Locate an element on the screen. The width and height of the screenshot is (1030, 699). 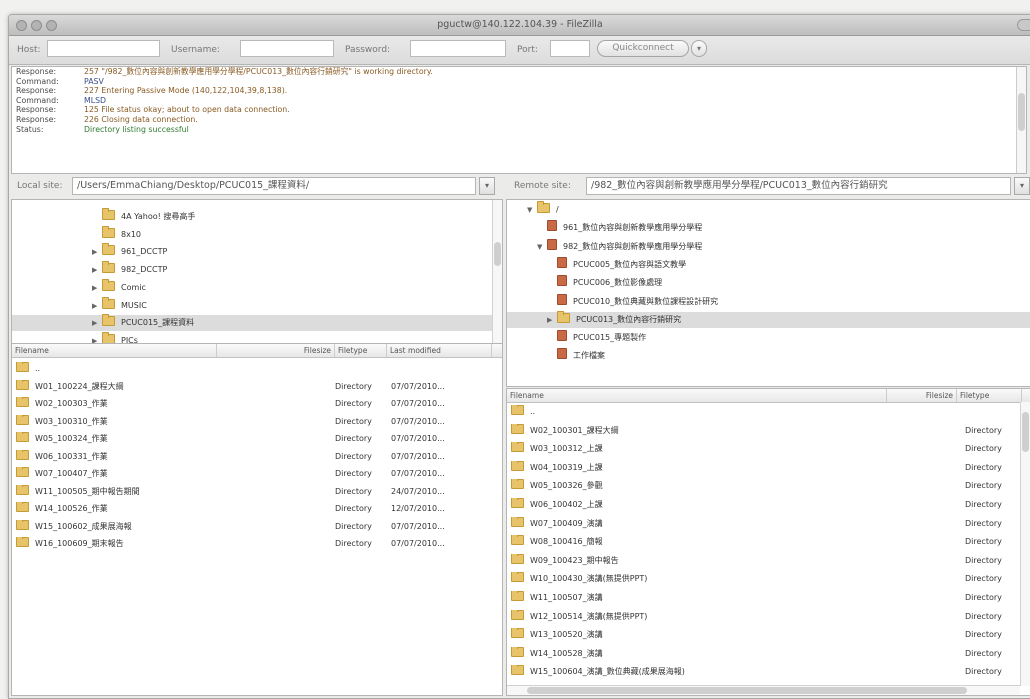
table-row: W14_100528_演講 Directory is located at coordinates (763, 653).